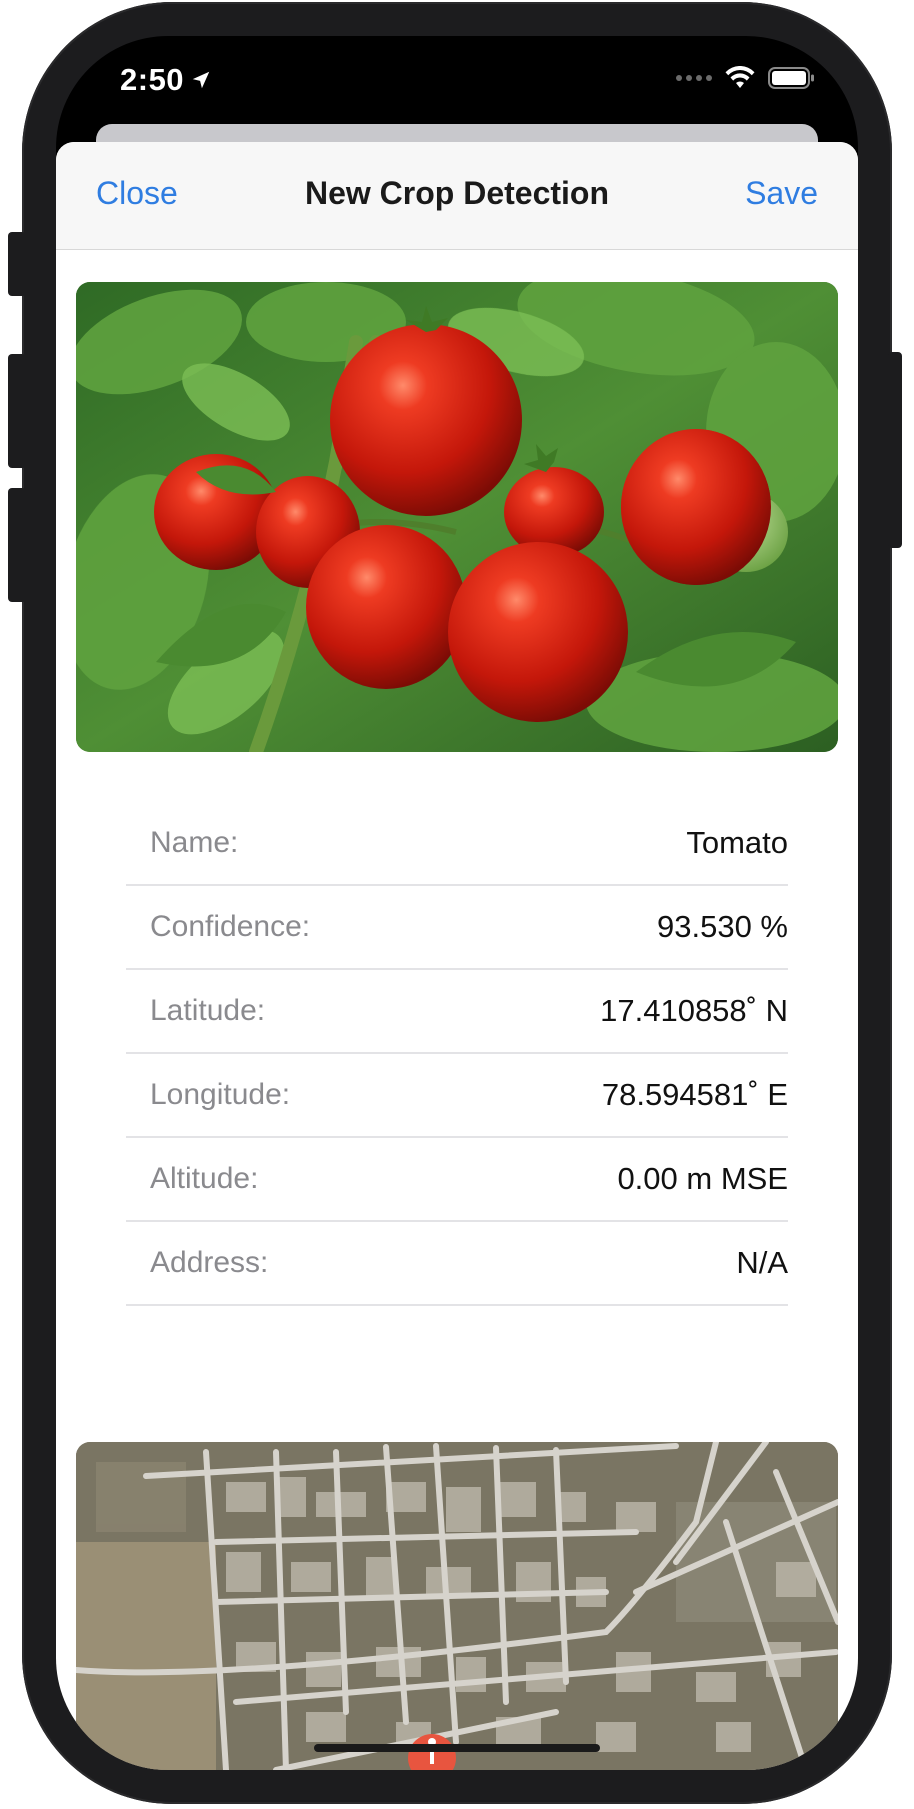  I want to click on status-icons, so click(746, 78).